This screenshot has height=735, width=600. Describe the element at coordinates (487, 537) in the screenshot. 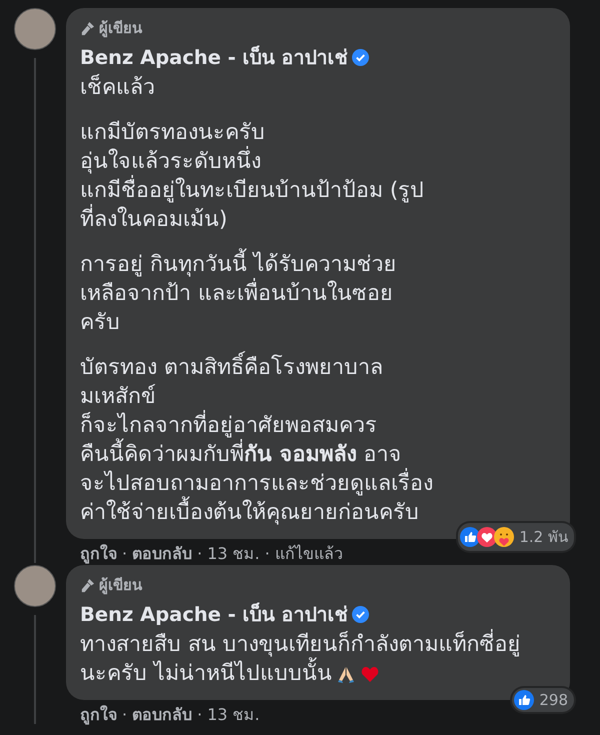

I see `heart-reaction-icon` at that location.